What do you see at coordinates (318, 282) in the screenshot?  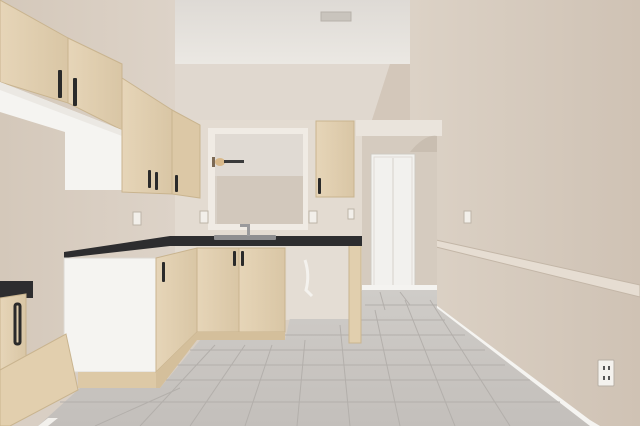 I see `appliance-space` at bounding box center [318, 282].